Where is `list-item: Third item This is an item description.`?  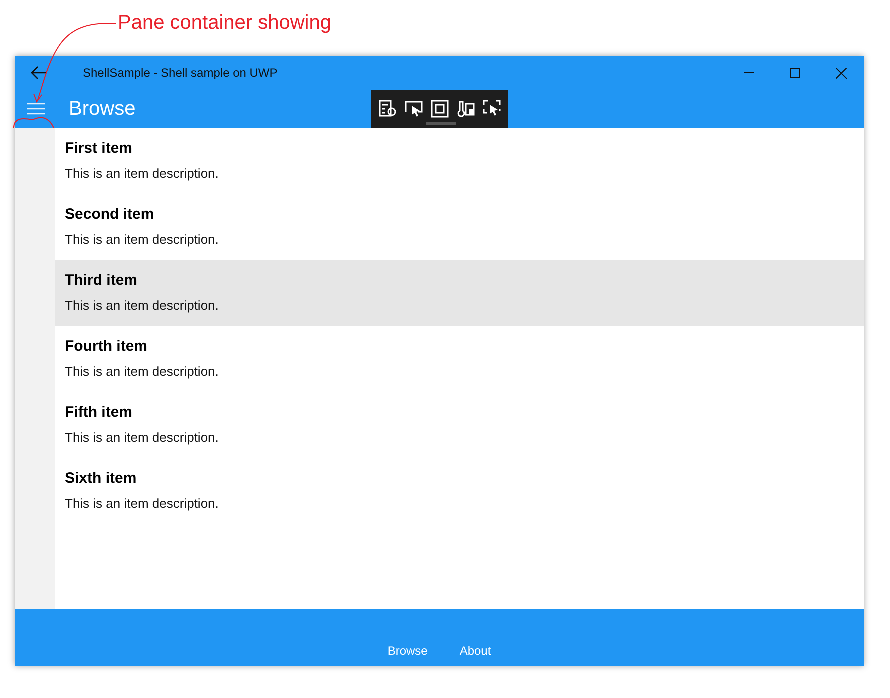 list-item: Third item This is an item description. is located at coordinates (459, 293).